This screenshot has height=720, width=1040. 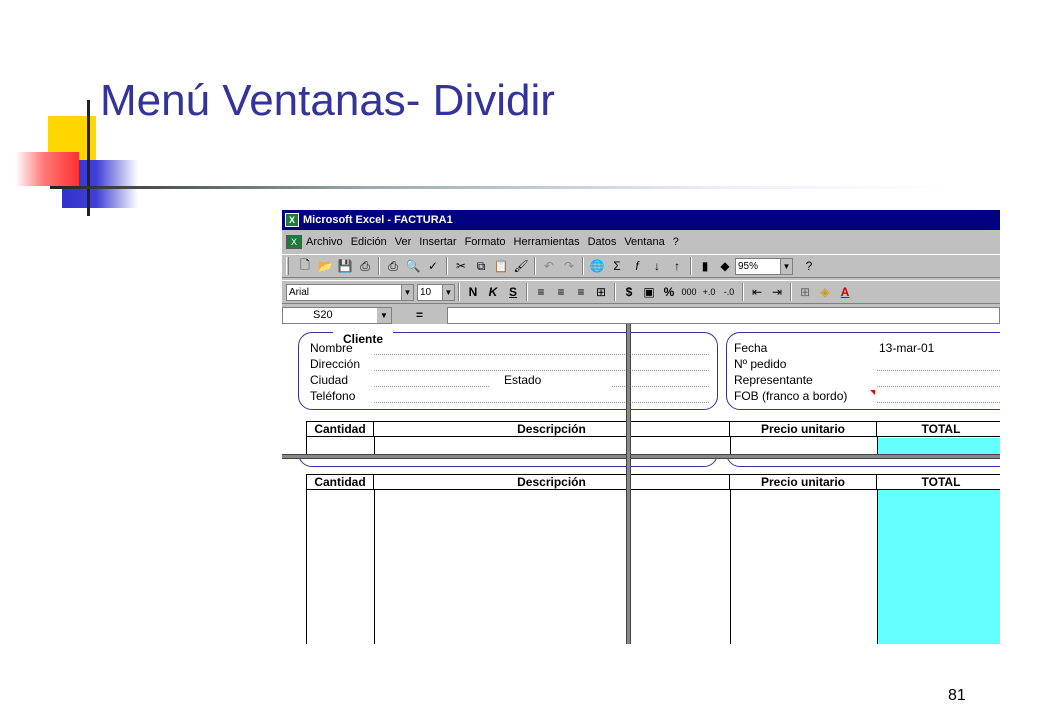 I want to click on spelling-icon: ✓, so click(x=433, y=266).